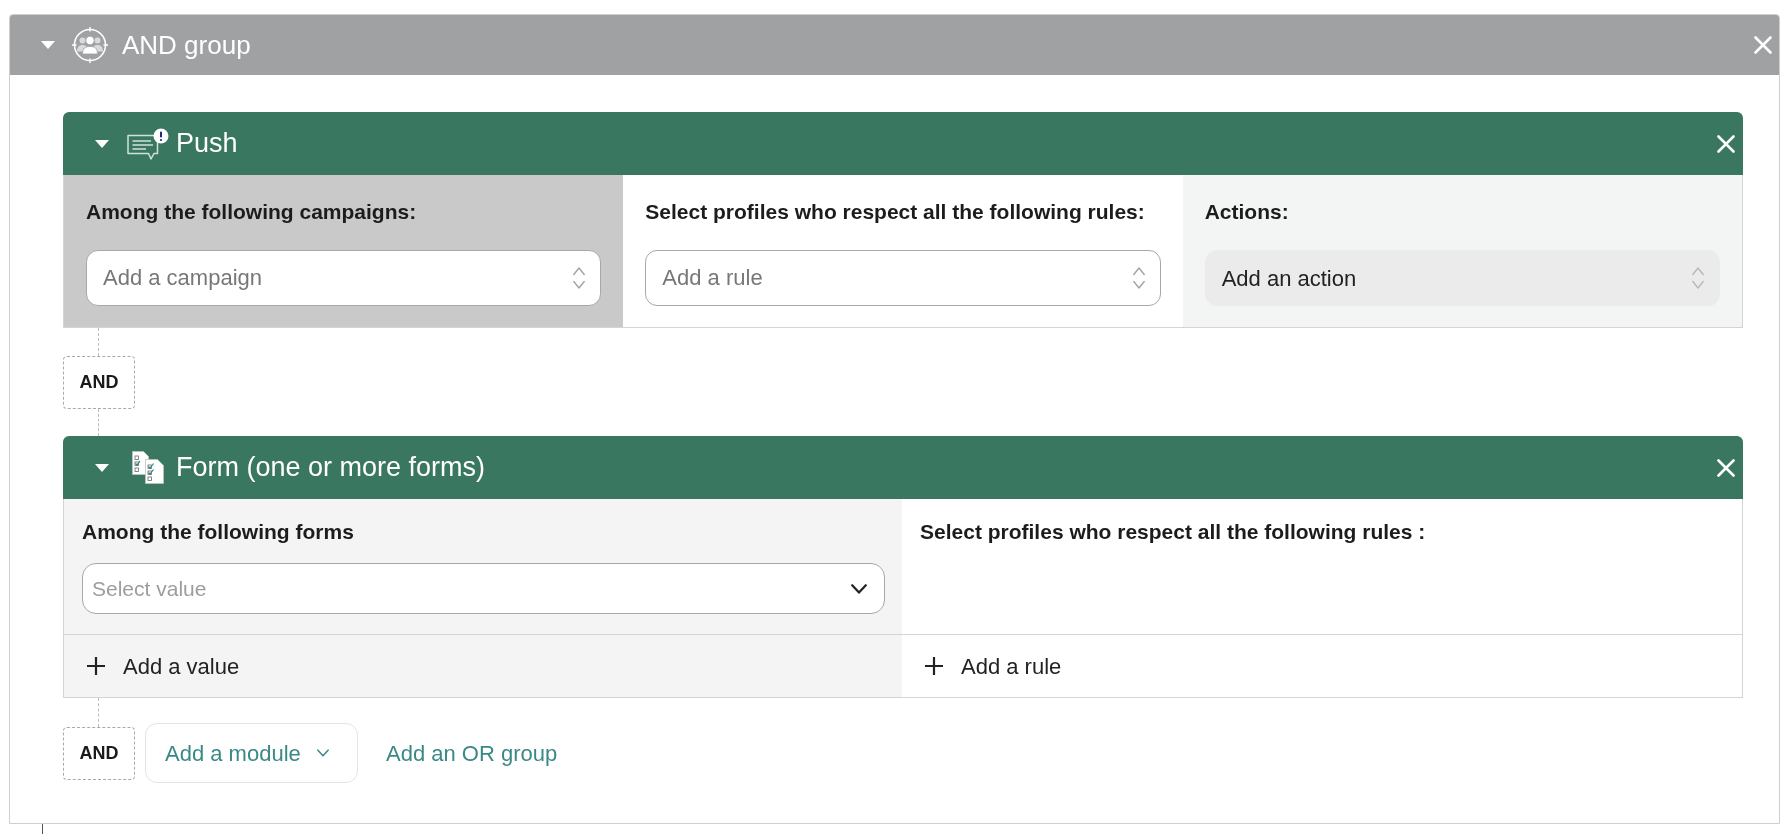 This screenshot has height=834, width=1790. Describe the element at coordinates (148, 143) in the screenshot. I see `message-alert-icon` at that location.